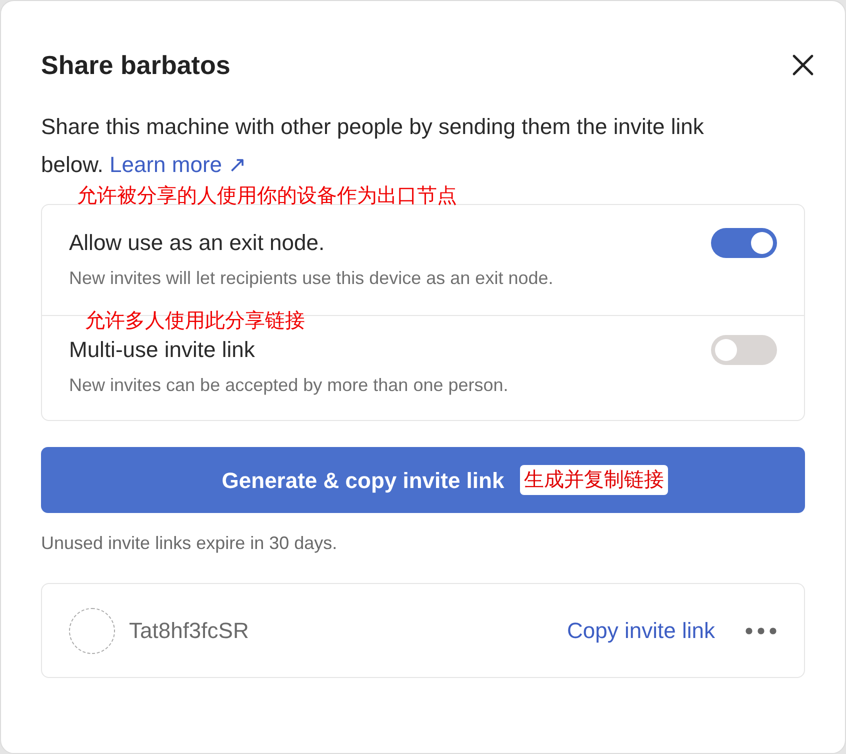  What do you see at coordinates (189, 543) in the screenshot?
I see `expiry-note: Unused invite links expire in 30 days.` at bounding box center [189, 543].